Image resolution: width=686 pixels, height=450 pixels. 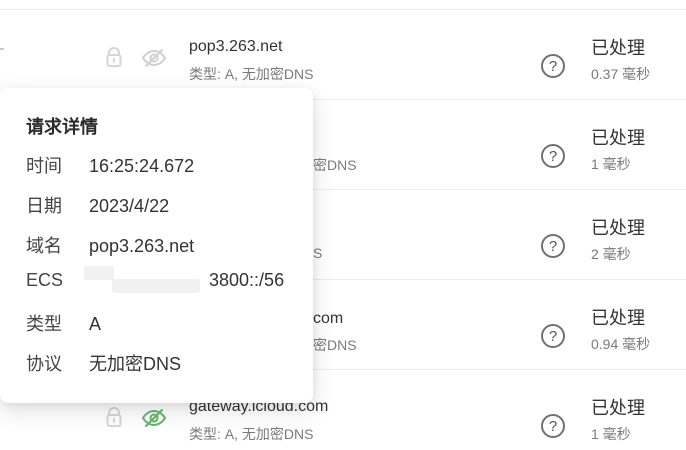 I want to click on detail-label: 时间, so click(x=44, y=166).